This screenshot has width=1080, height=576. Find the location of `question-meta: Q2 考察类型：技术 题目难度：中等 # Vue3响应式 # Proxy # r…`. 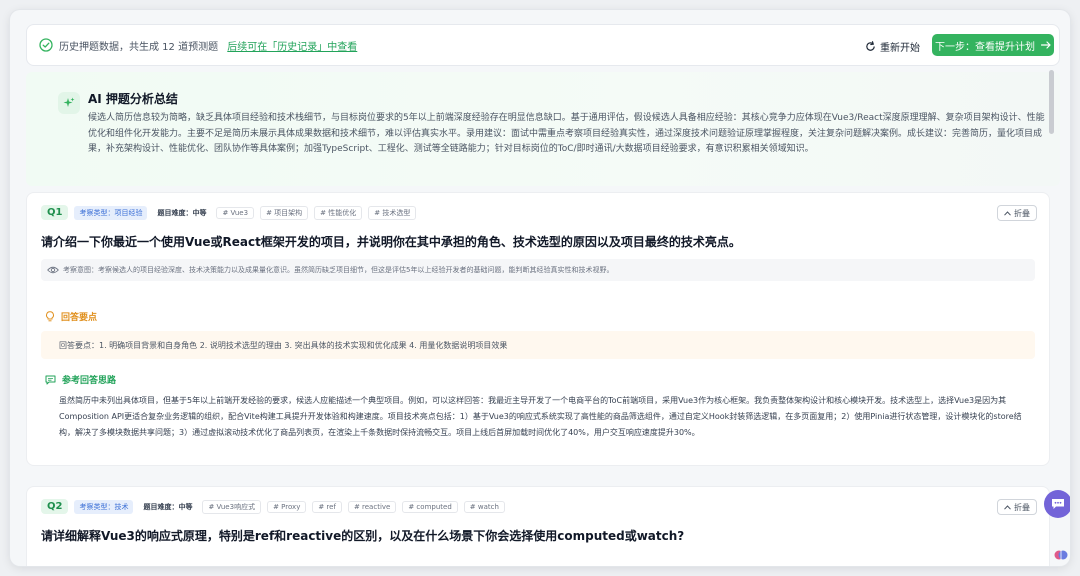

question-meta: Q2 考察类型：技术 题目难度：中等 # Vue3响应式 # Proxy # r… is located at coordinates (273, 506).